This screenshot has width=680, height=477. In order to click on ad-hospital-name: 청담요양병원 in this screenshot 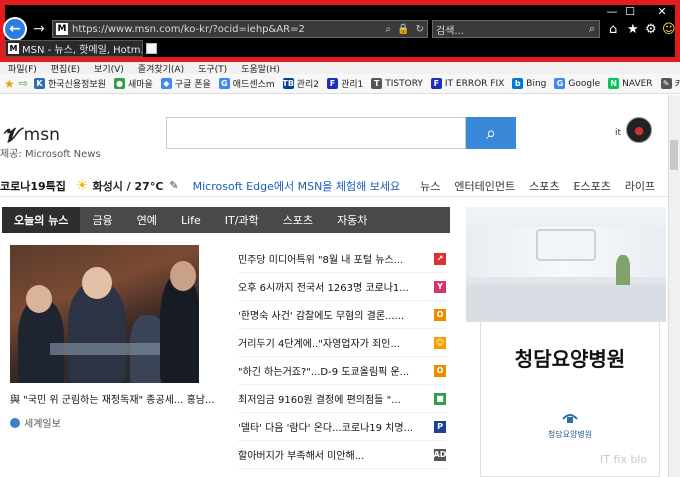, I will do `click(570, 434)`.